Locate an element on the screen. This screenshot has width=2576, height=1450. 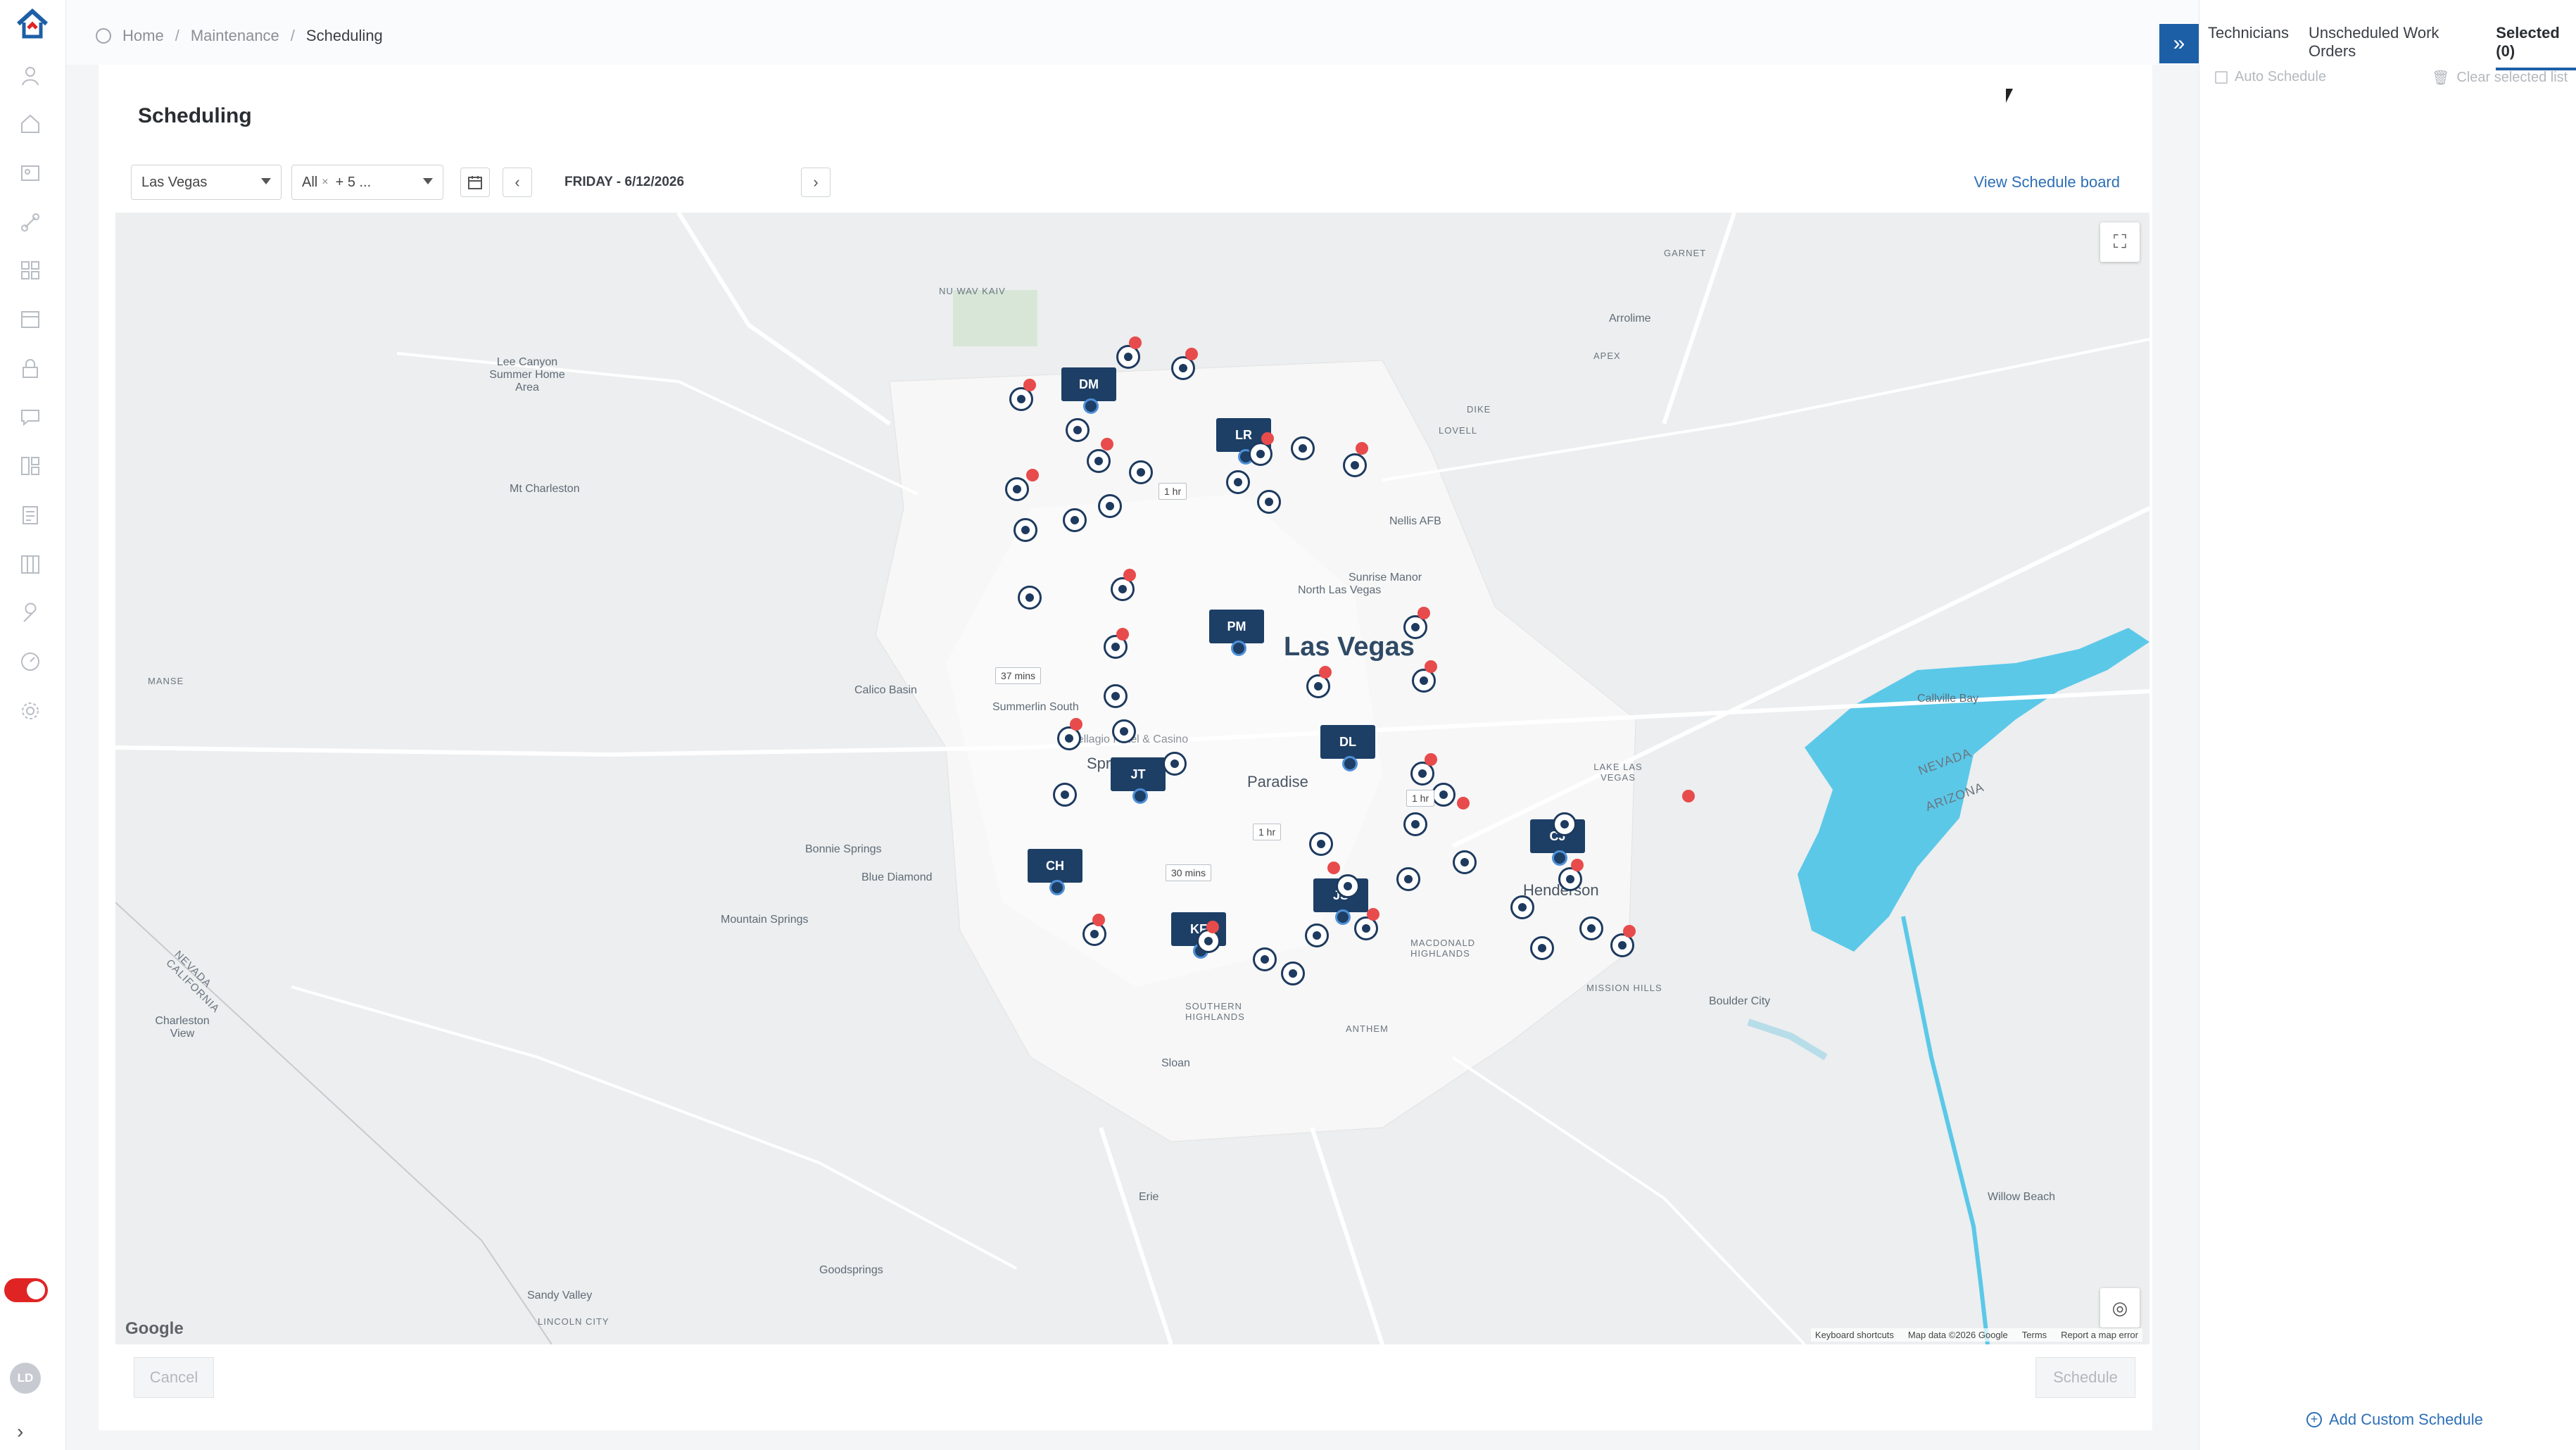
user-avatar: LD is located at coordinates (25, 1378).